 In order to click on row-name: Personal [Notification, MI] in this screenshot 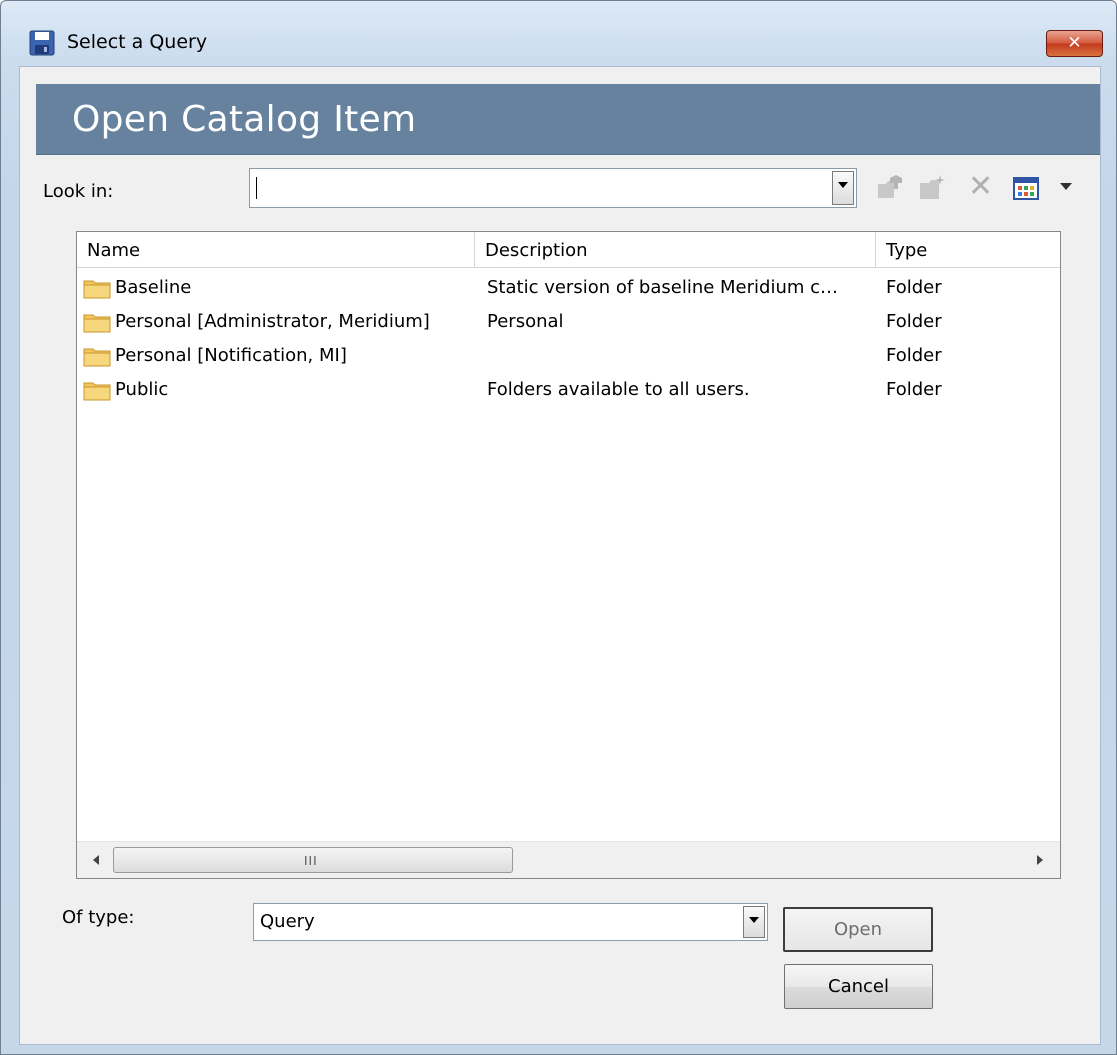, I will do `click(231, 355)`.